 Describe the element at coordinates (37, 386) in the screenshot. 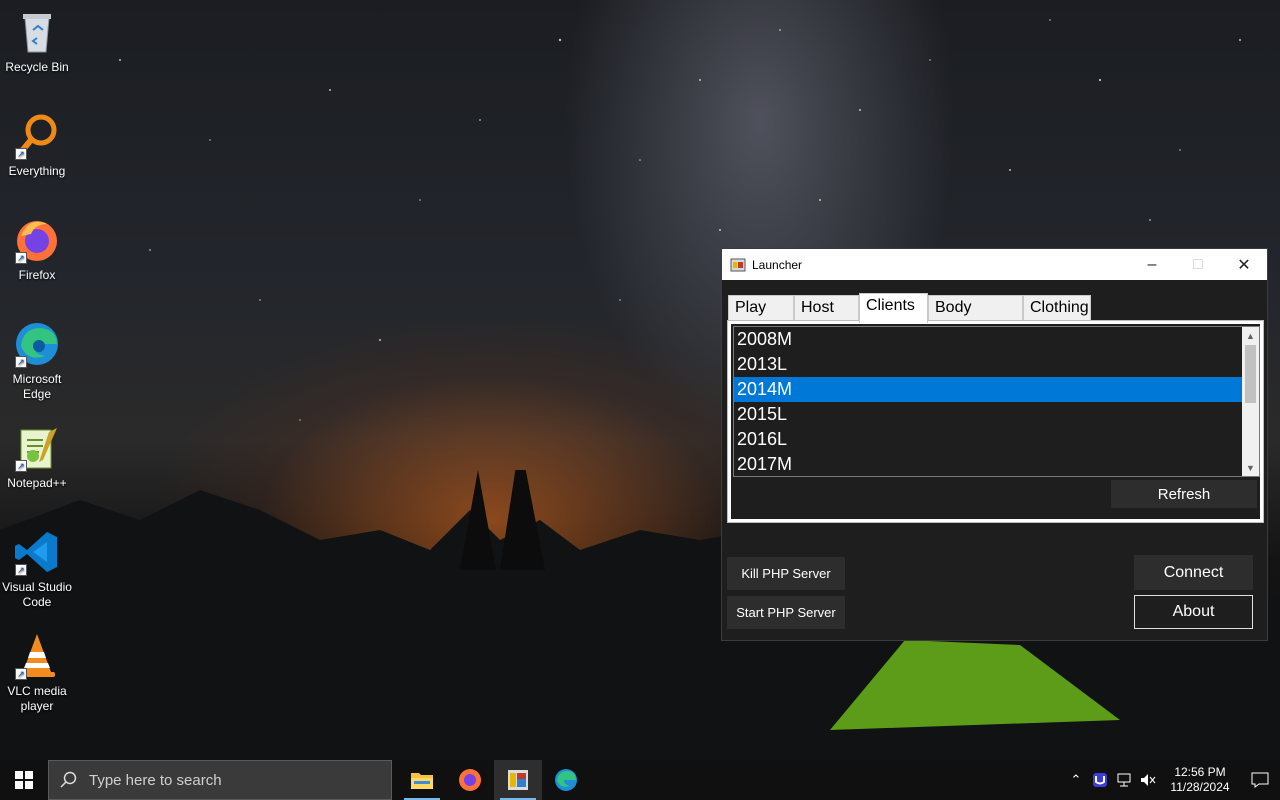

I see `desktop-icon-label: Microsoft Edge` at that location.